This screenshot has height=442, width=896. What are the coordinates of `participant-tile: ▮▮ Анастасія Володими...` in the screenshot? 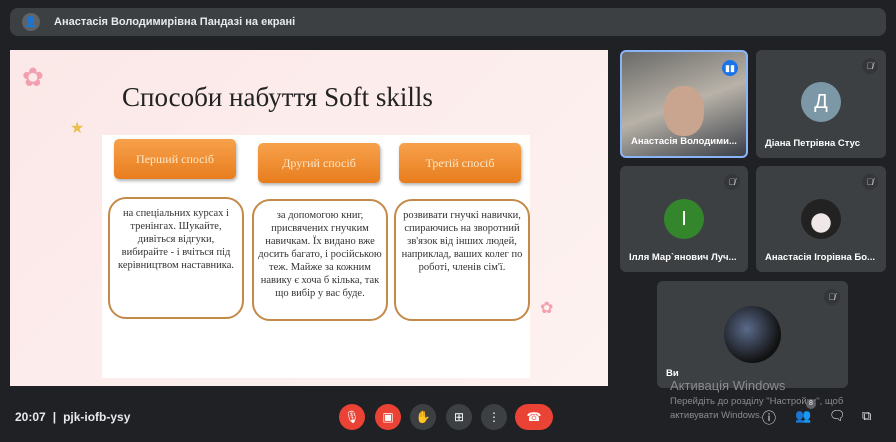 It's located at (684, 104).